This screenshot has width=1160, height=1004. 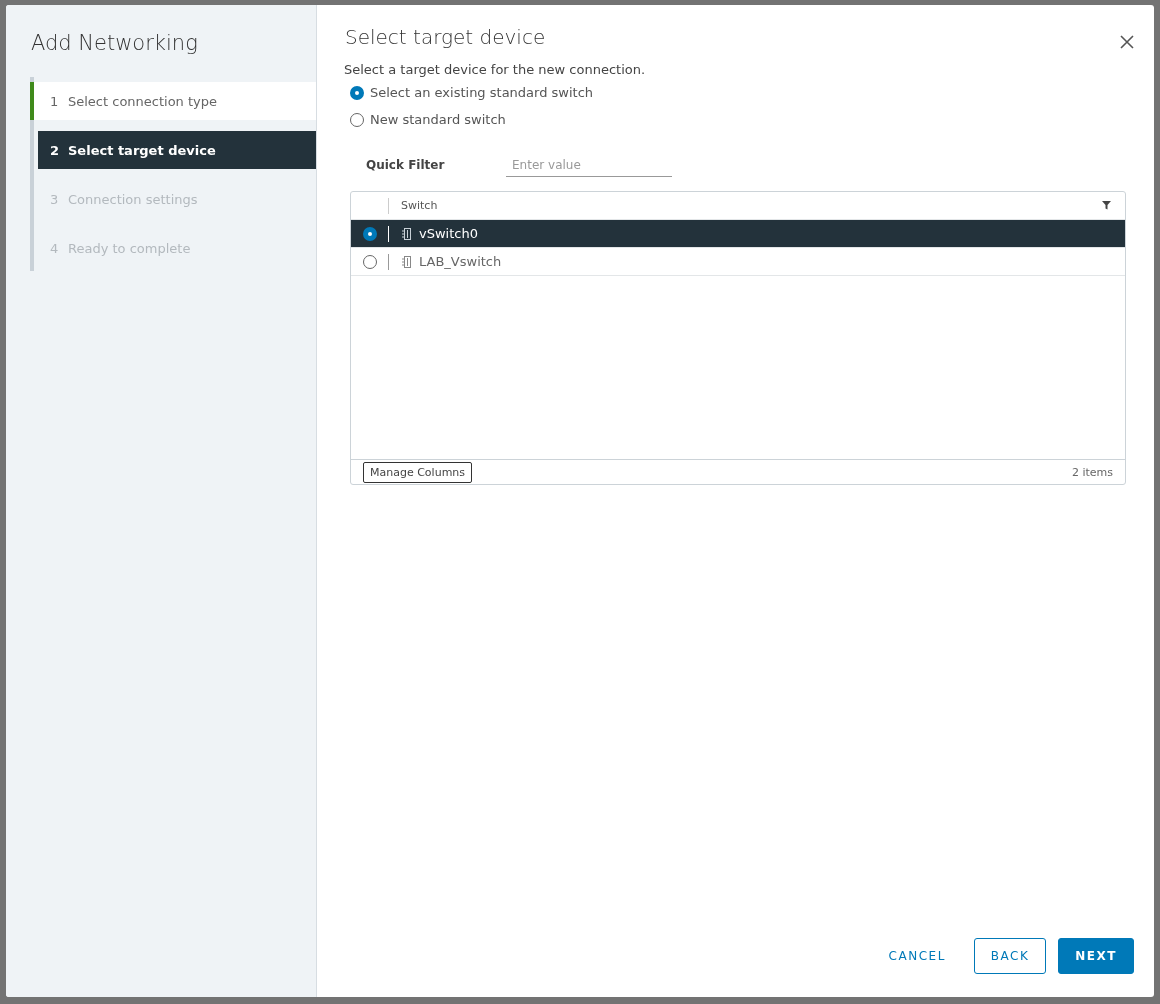 What do you see at coordinates (738, 262) in the screenshot?
I see `table-row: LAB_Vswitch` at bounding box center [738, 262].